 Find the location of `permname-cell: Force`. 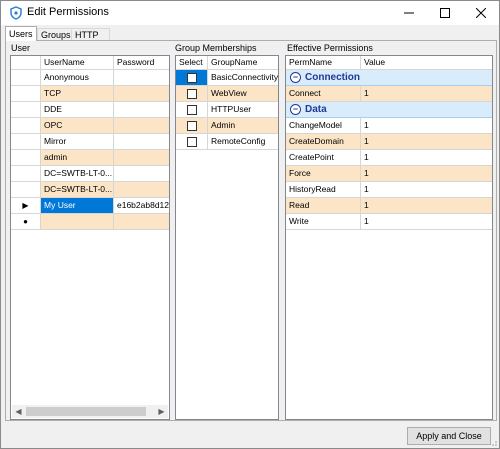

permname-cell: Force is located at coordinates (323, 174).